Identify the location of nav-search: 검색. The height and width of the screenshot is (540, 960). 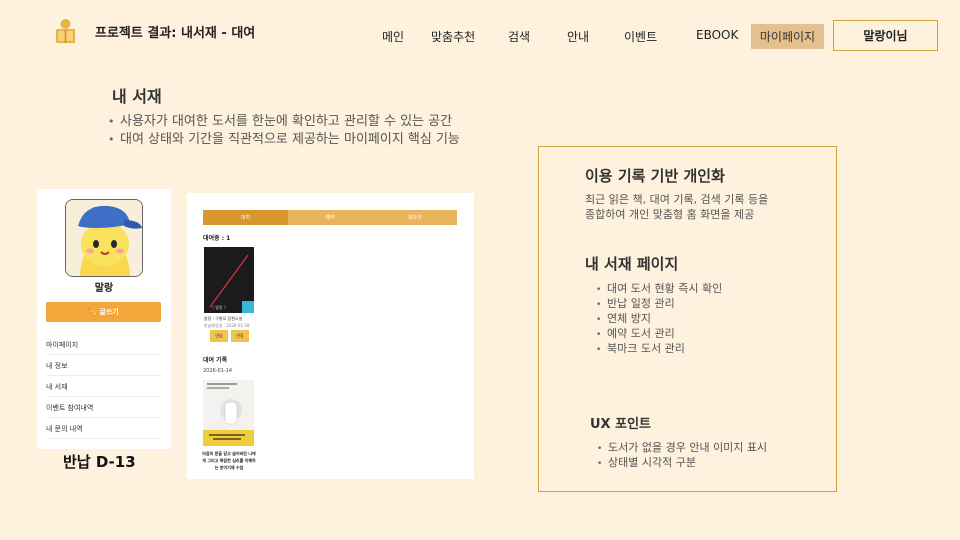
(519, 36).